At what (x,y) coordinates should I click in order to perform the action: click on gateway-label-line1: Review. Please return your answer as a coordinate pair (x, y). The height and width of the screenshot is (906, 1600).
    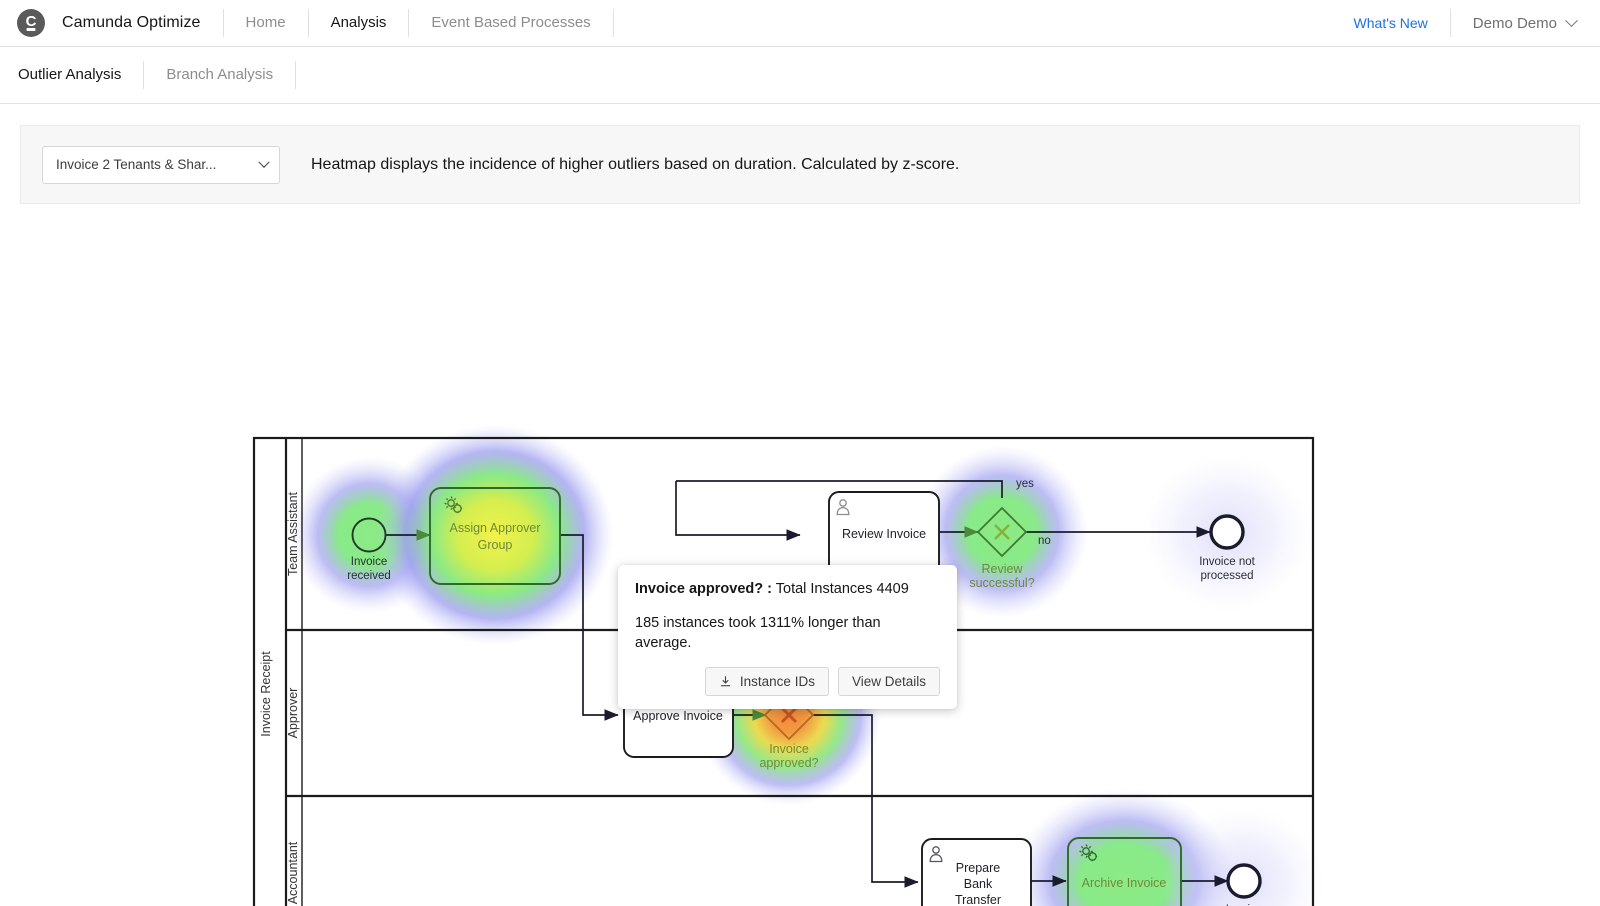
    Looking at the image, I should click on (1003, 569).